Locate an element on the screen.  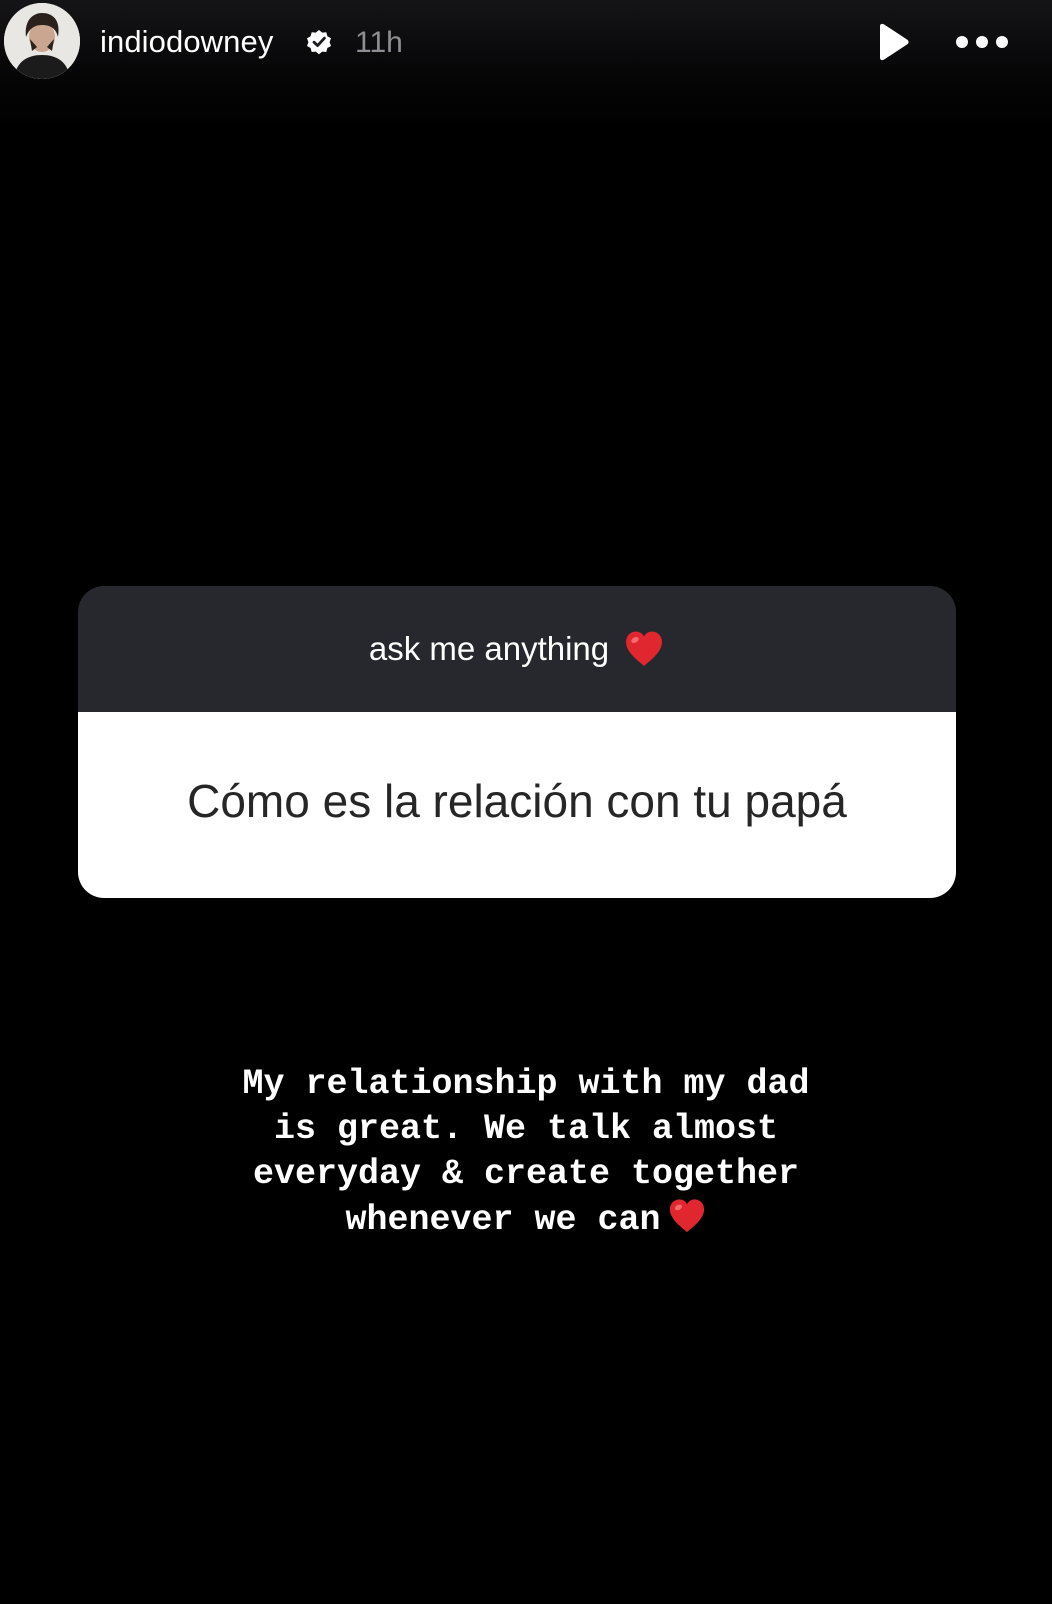
answer-last-line: whenever we can is located at coordinates (526, 1220).